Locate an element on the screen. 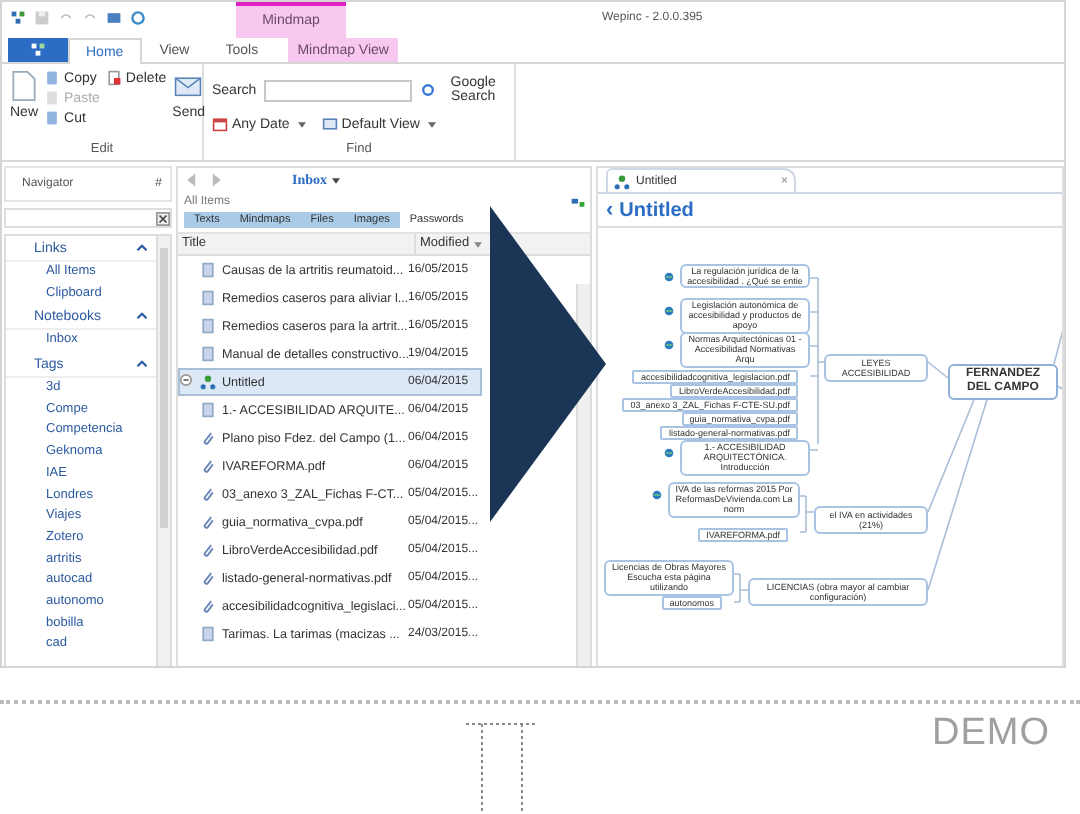  app-menu-button is located at coordinates (38, 50).